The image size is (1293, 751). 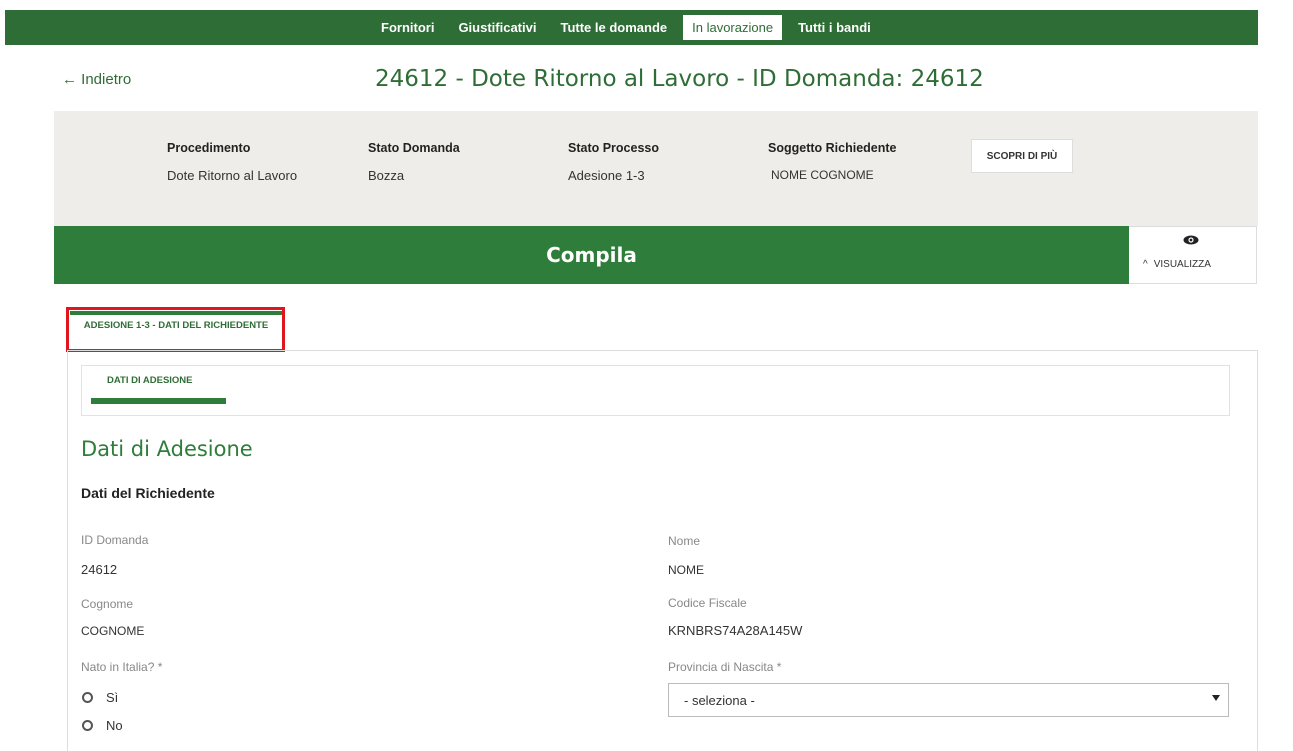 I want to click on visualizza-label: VISUALIZZA, so click(x=1182, y=264).